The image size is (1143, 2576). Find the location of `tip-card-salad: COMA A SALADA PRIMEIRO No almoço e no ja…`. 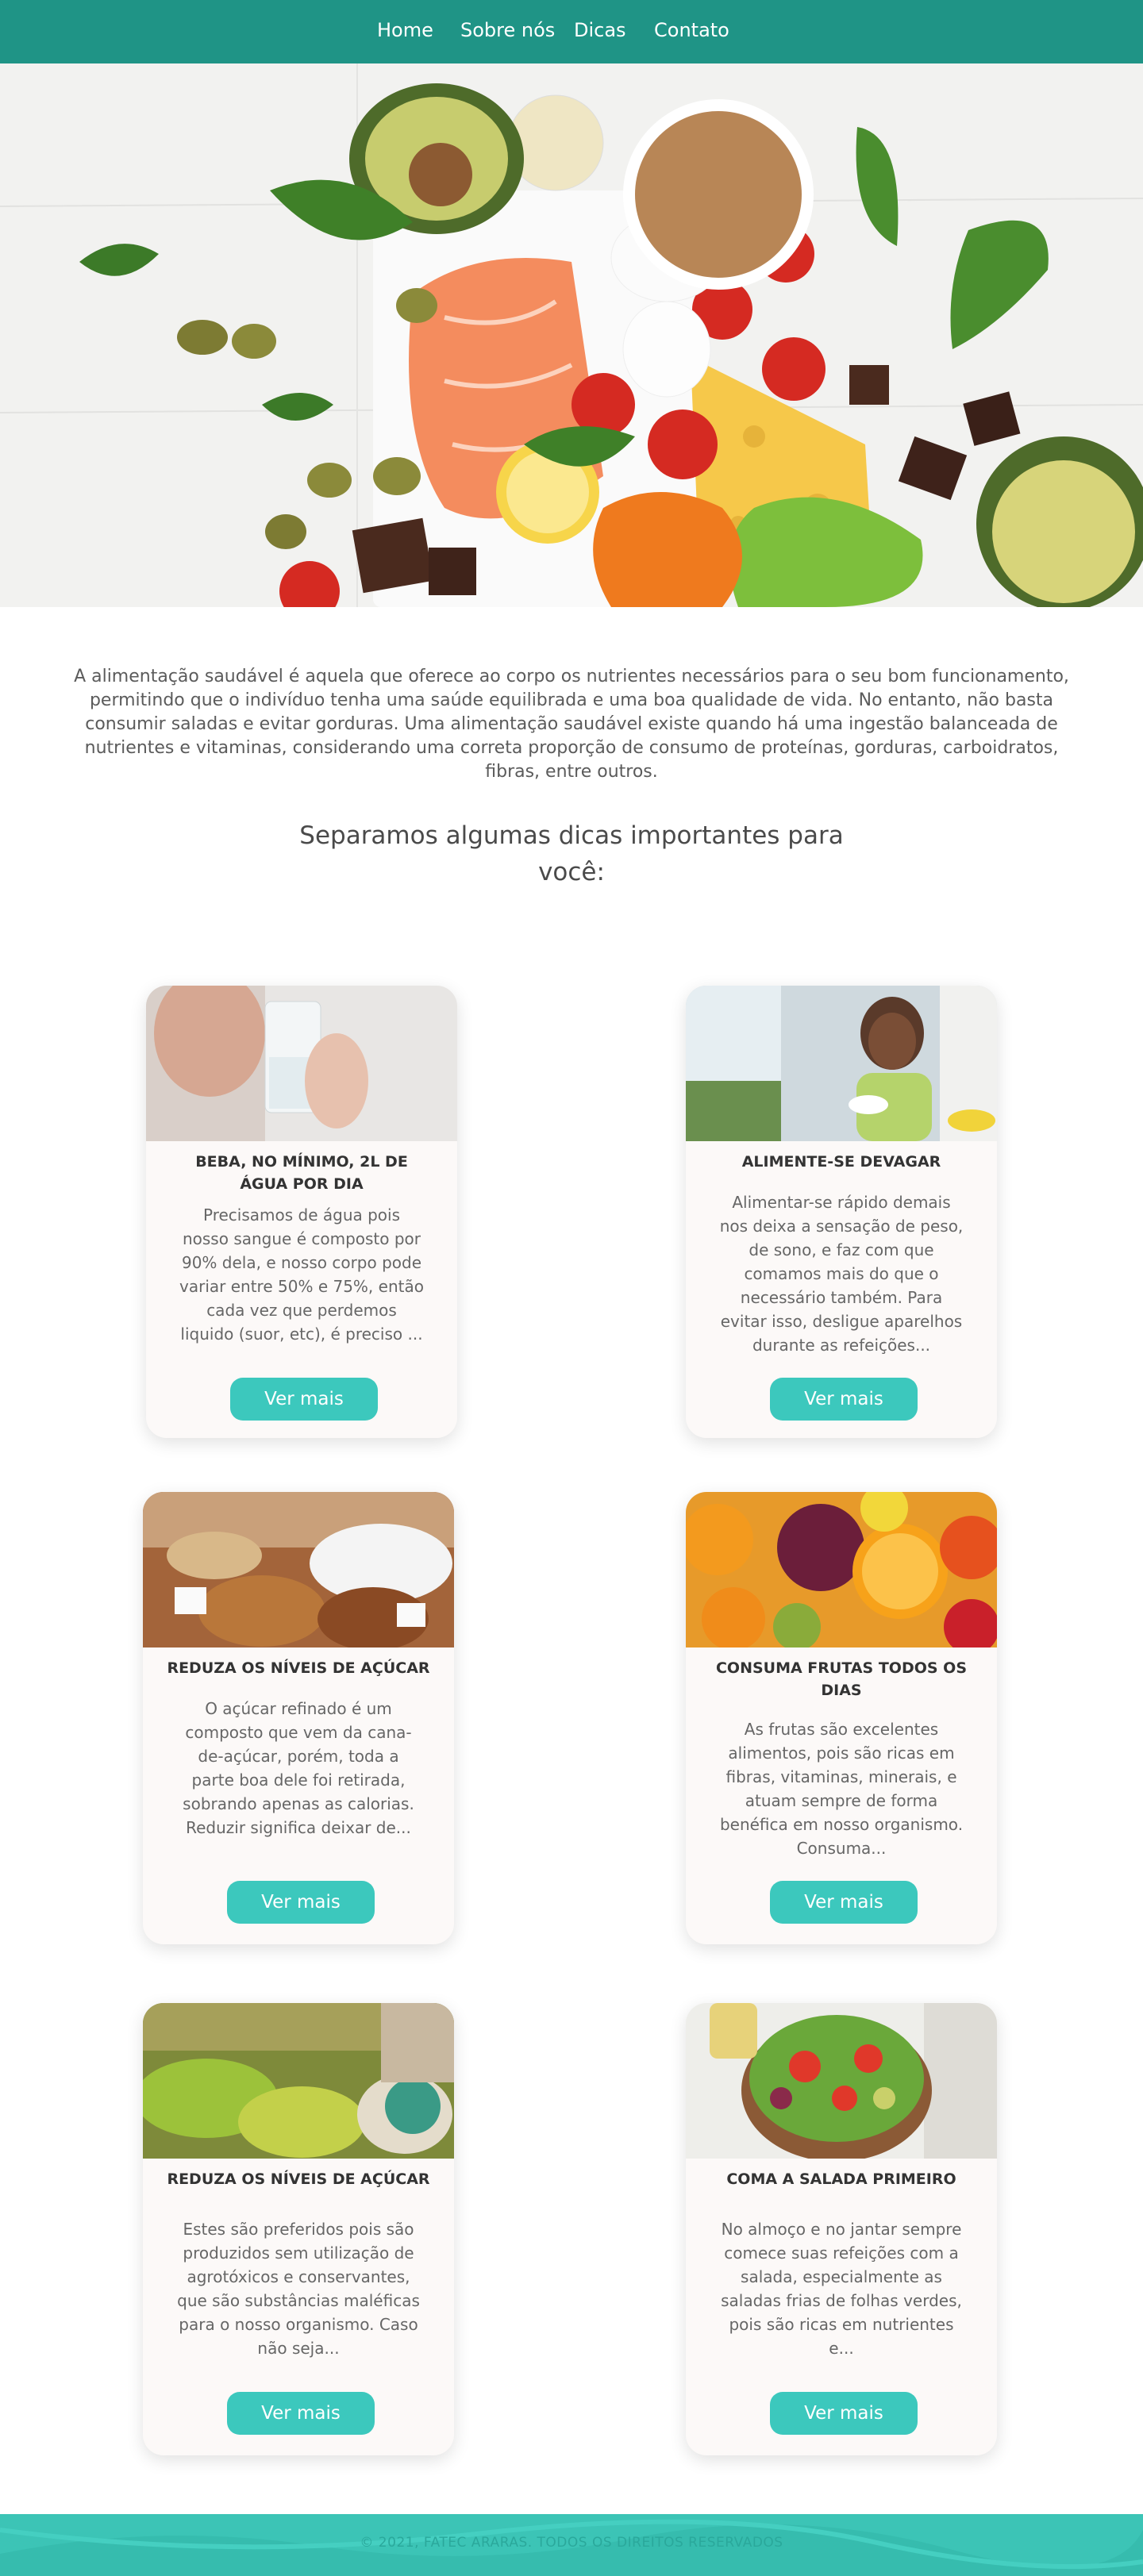

tip-card-salad: COMA A SALADA PRIMEIRO No almoço e no ja… is located at coordinates (841, 2229).